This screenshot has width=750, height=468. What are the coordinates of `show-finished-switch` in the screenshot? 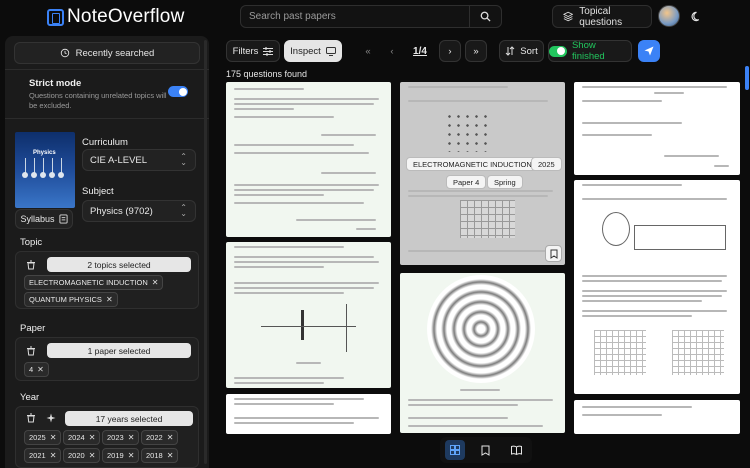 It's located at (558, 51).